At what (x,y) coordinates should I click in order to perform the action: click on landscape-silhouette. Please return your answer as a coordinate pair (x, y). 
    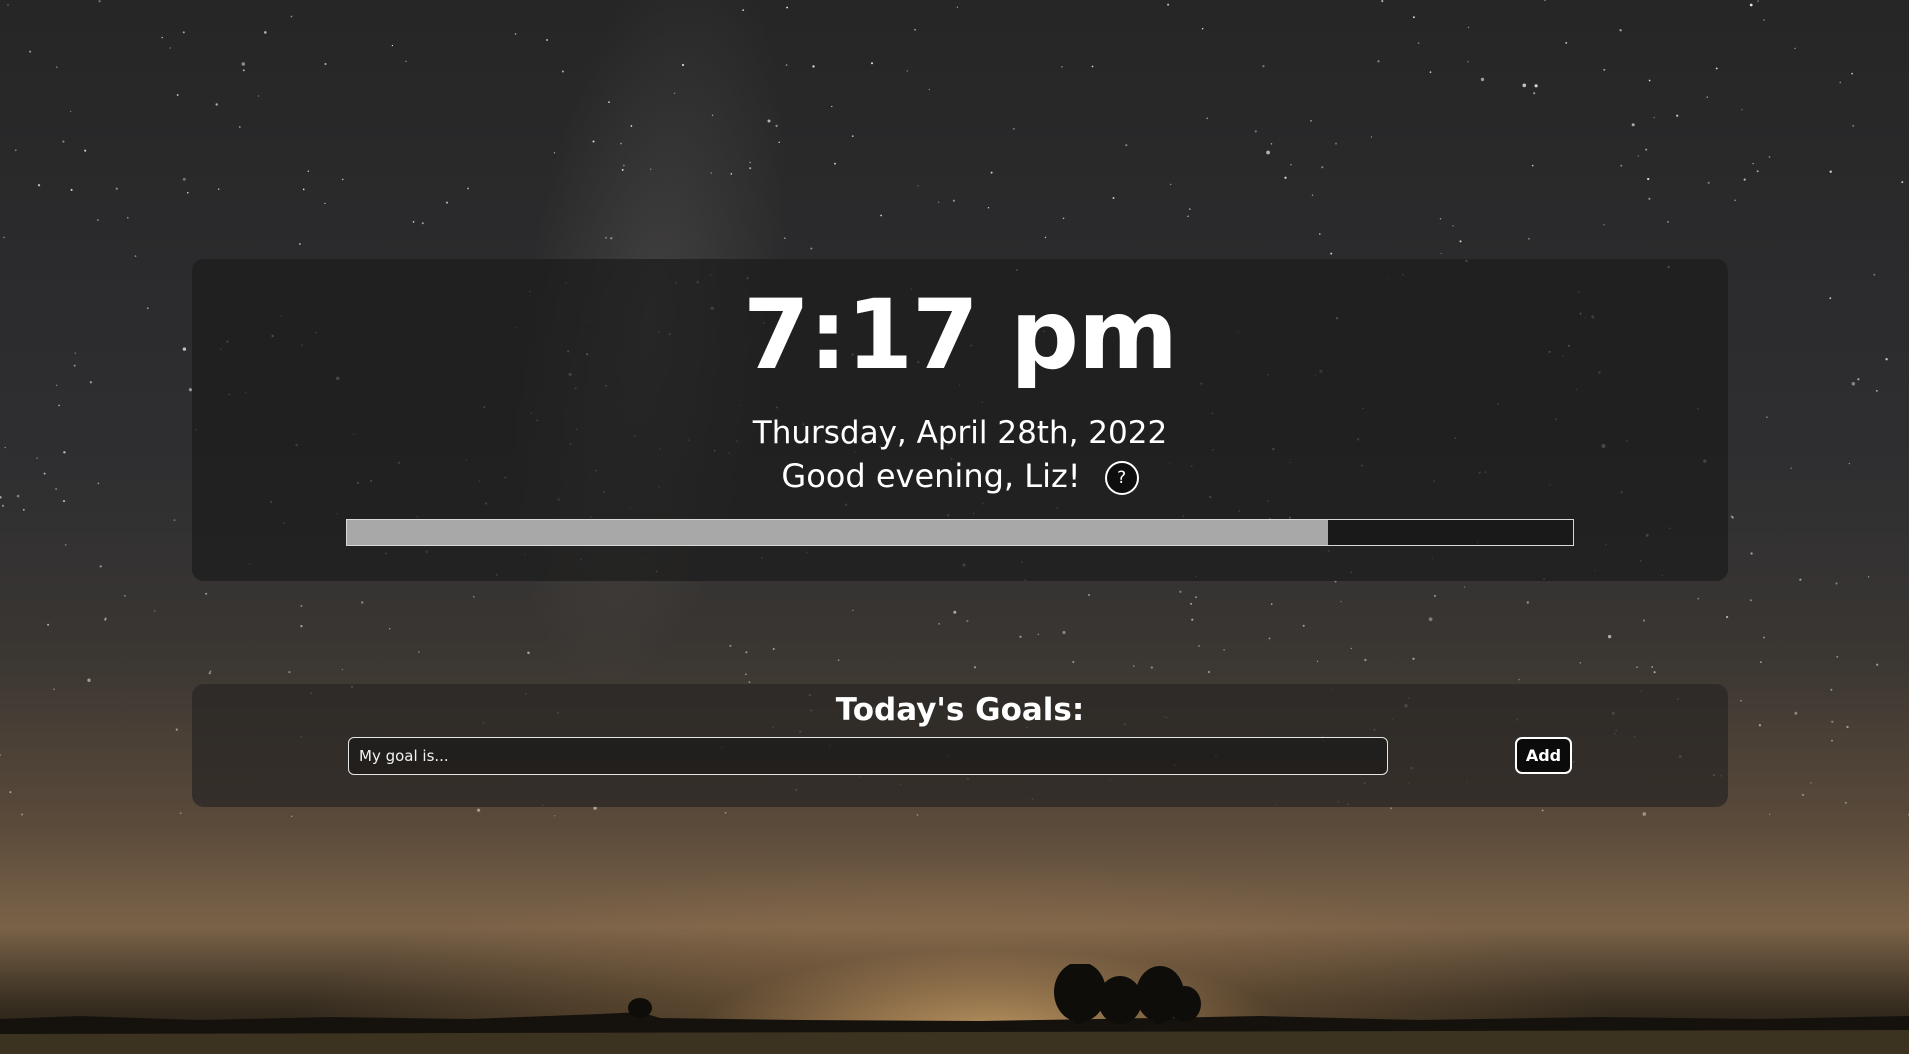
    Looking at the image, I should click on (954, 1009).